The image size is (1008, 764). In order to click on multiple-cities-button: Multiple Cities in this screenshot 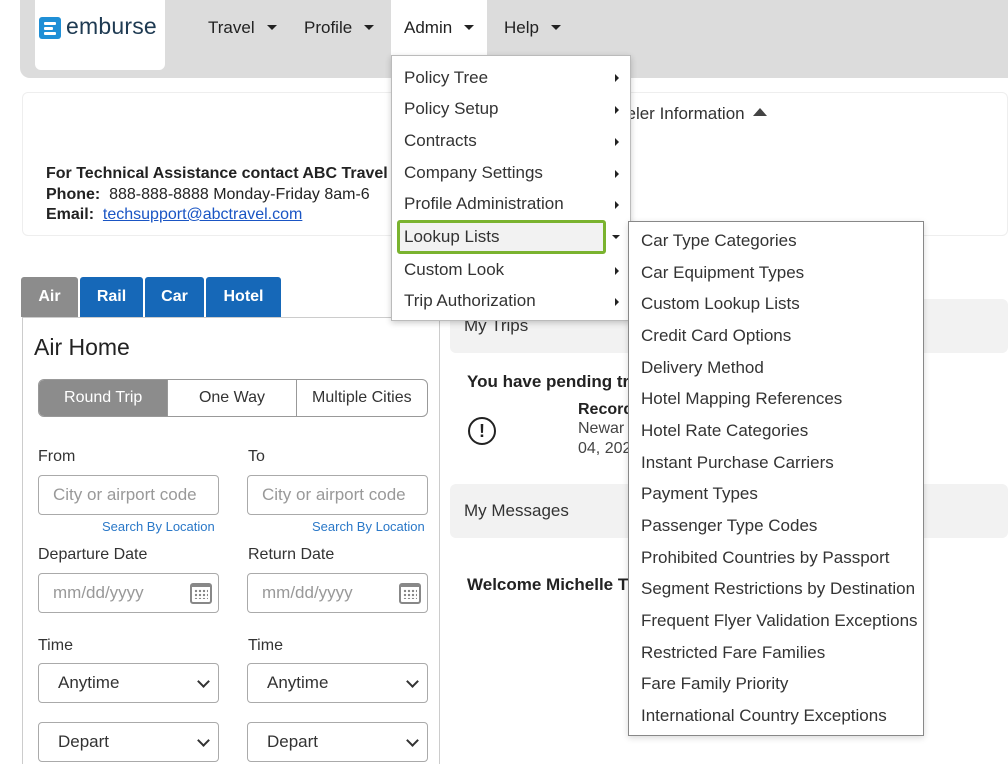, I will do `click(362, 398)`.